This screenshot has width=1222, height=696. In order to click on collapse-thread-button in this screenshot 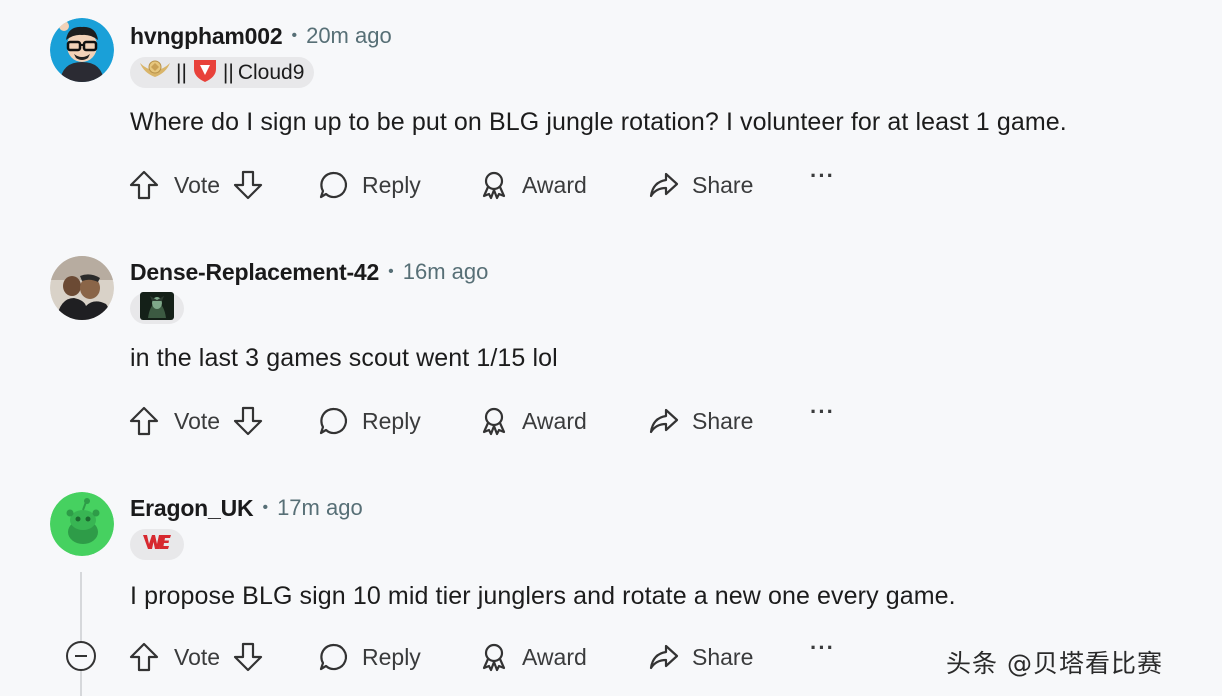, I will do `click(81, 656)`.